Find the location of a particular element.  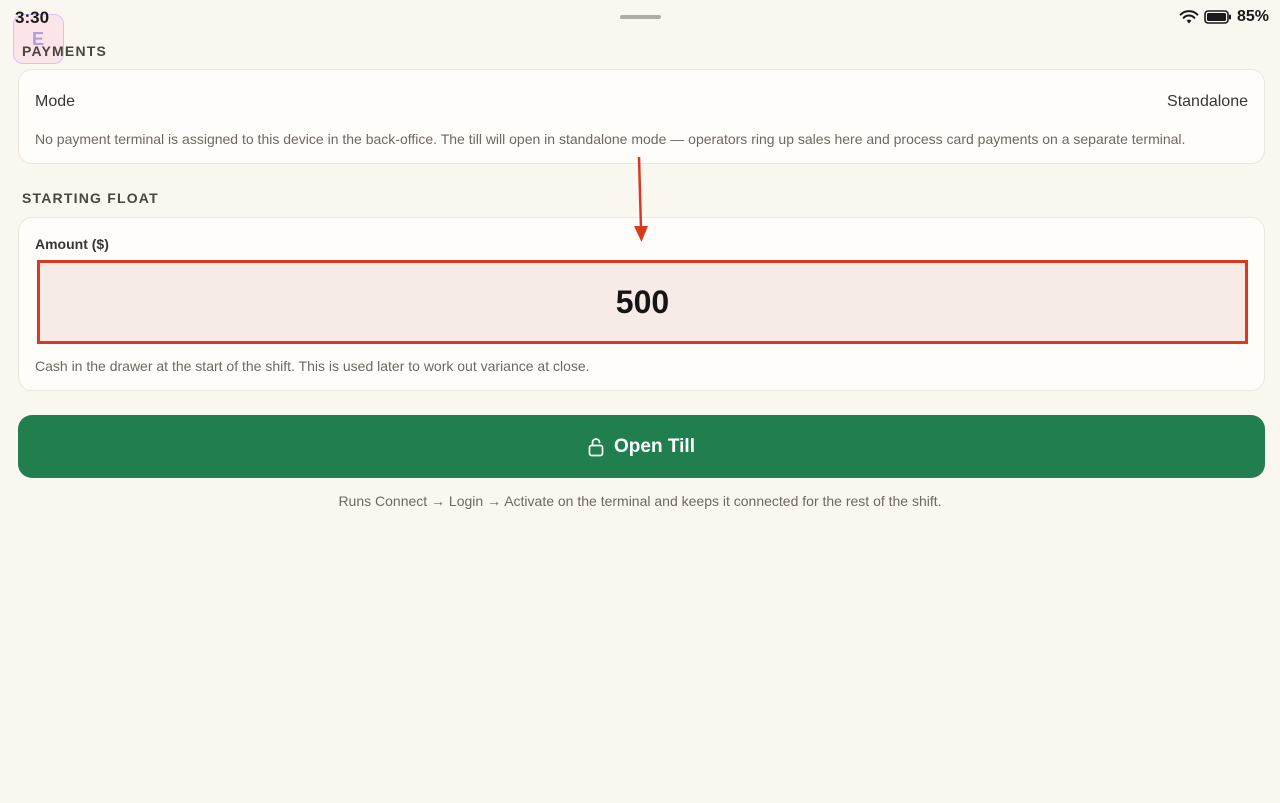

open-till-button: Open Till is located at coordinates (641, 446).